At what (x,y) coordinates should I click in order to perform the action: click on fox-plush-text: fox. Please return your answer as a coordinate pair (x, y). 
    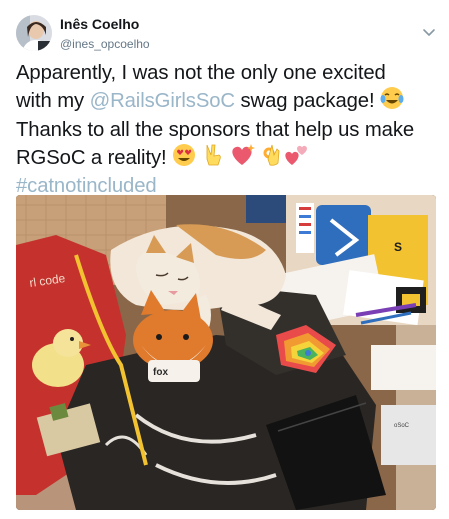
    Looking at the image, I should click on (160, 372).